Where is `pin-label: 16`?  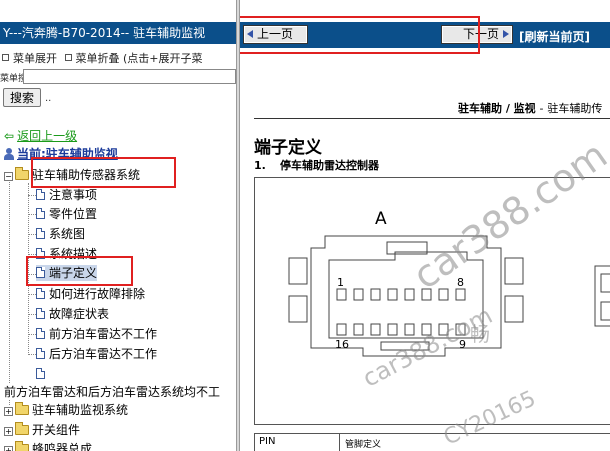
pin-label: 16 is located at coordinates (342, 344).